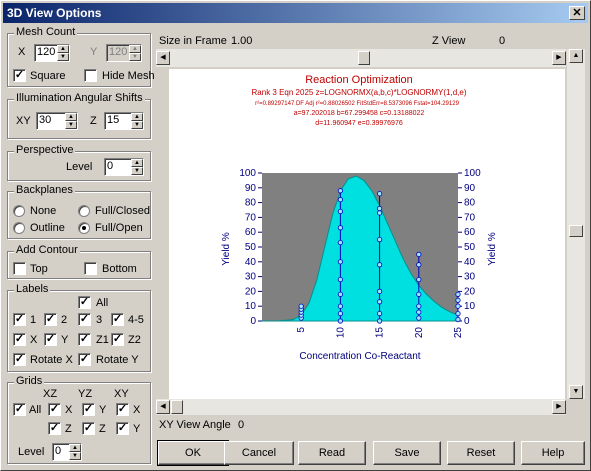 This screenshot has width=591, height=471. Describe the element at coordinates (47, 250) in the screenshot. I see `add-contour-title: Add Contour` at that location.